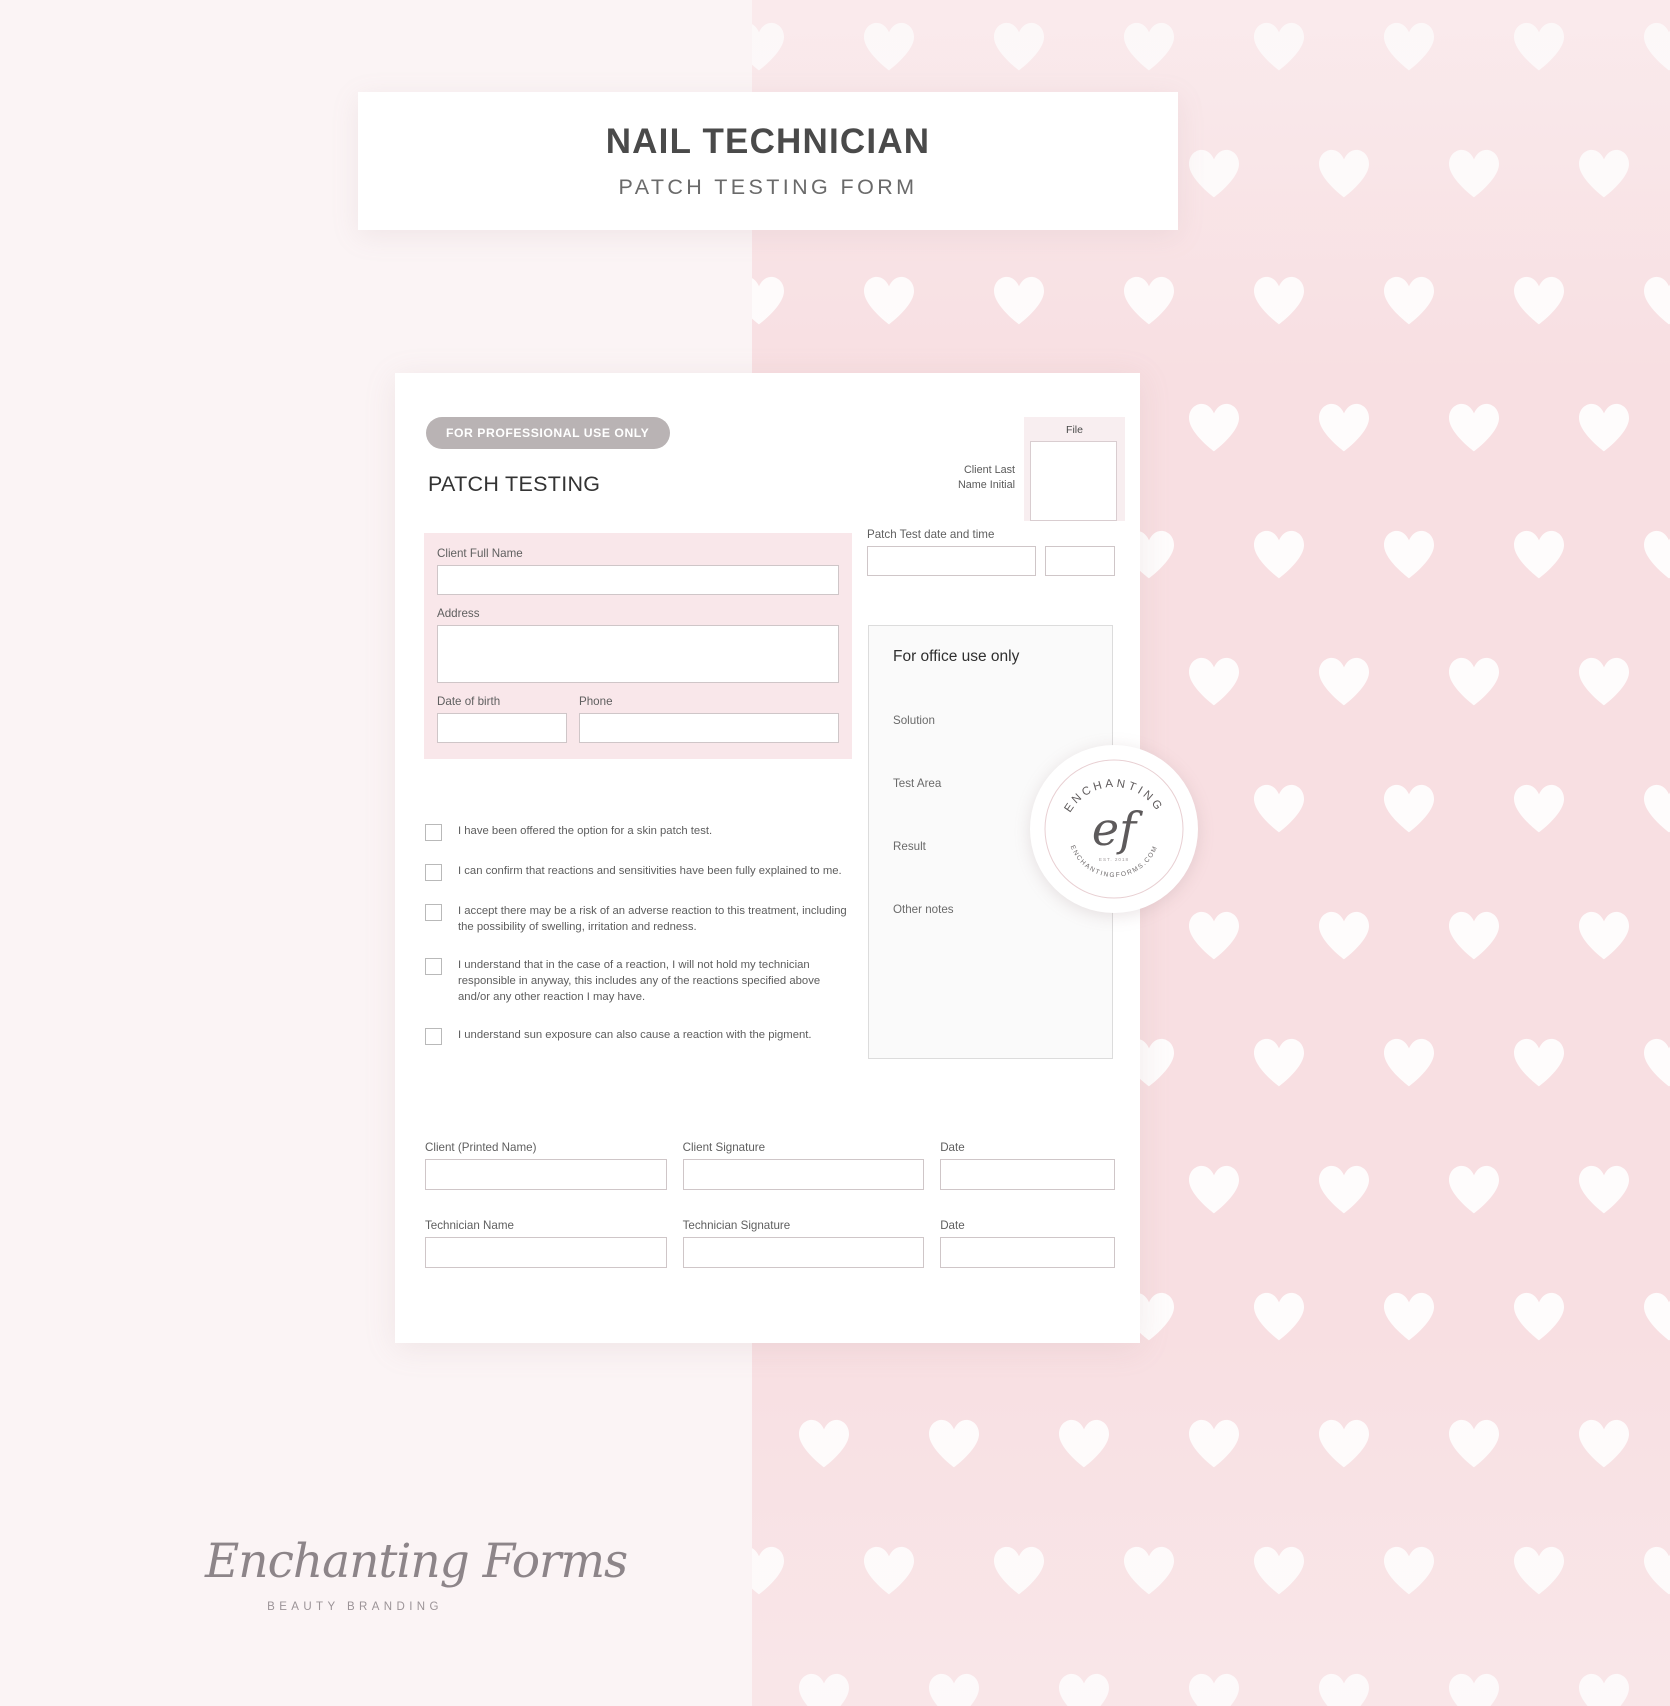 The width and height of the screenshot is (1670, 1706). I want to click on client-last-name-initial-label: Client Last Name Initial, so click(970, 478).